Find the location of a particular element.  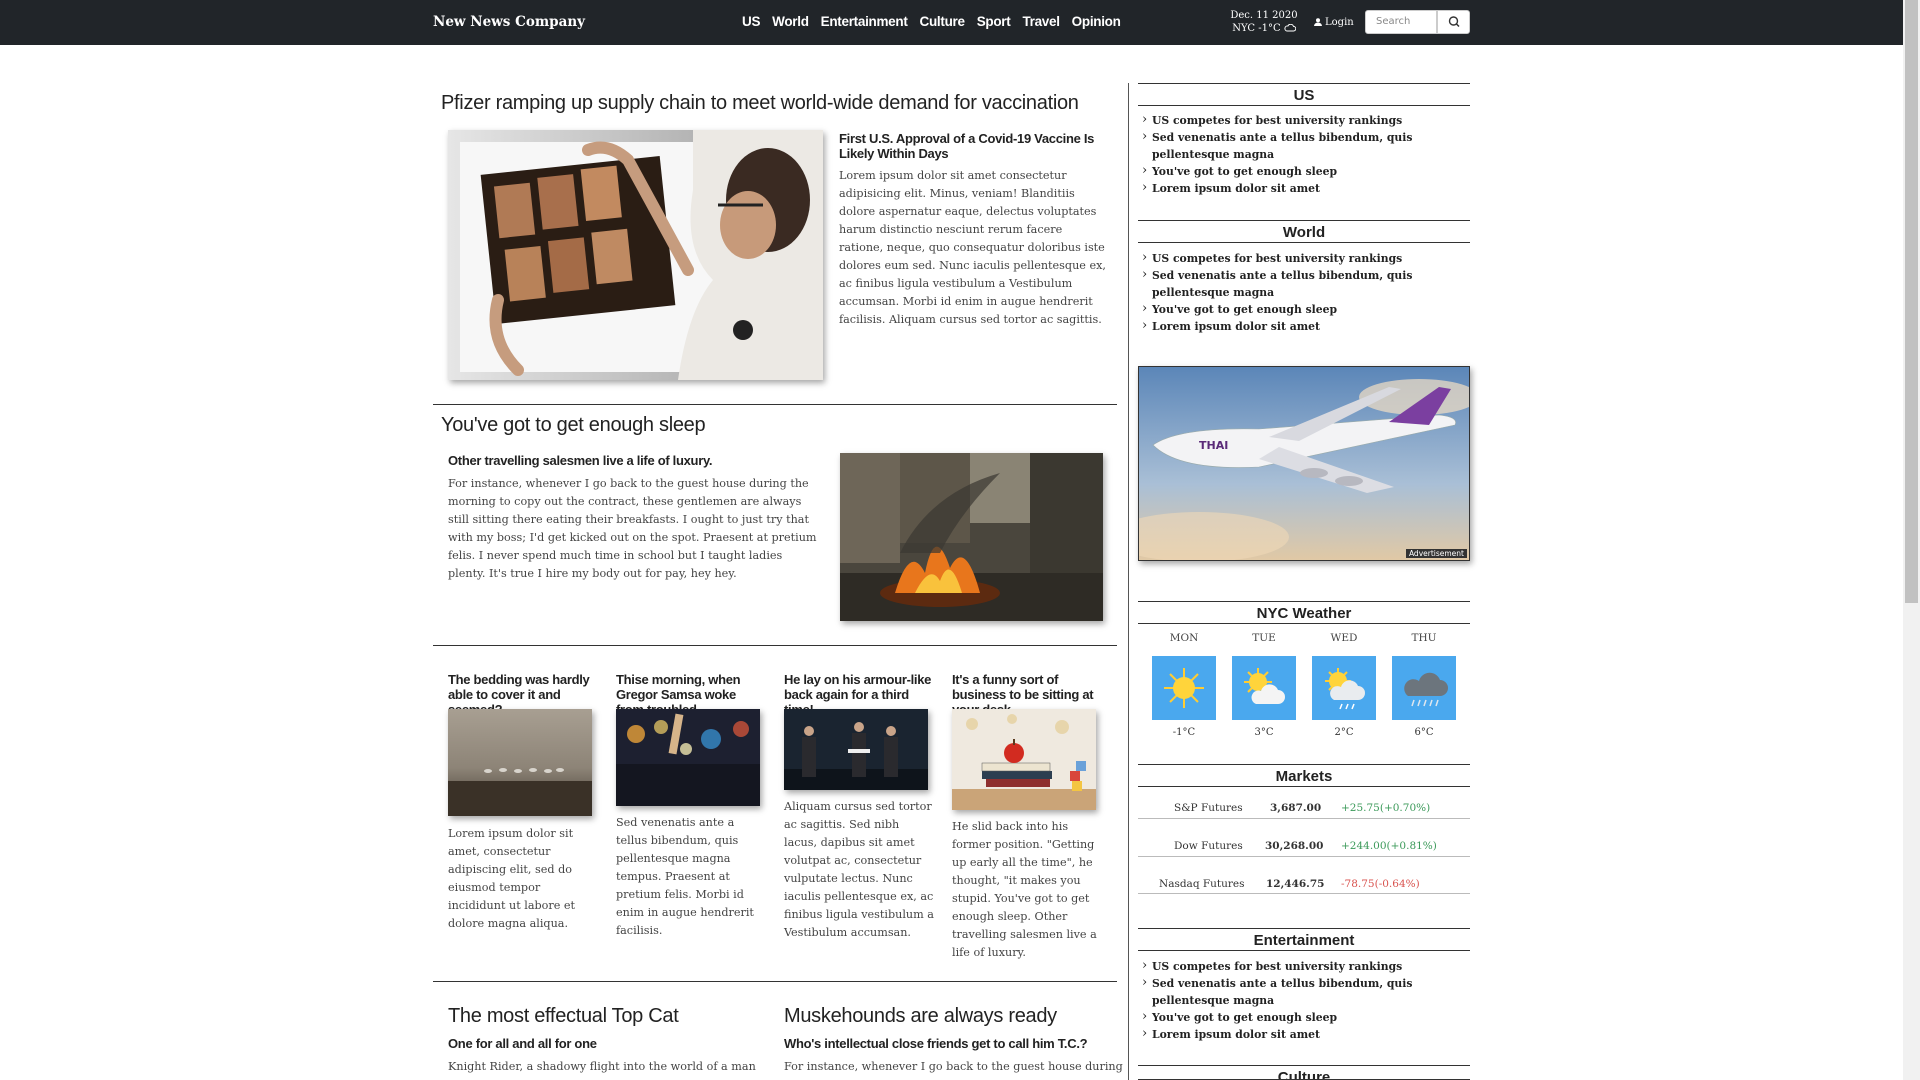

current-date: Dec. 11 2020 is located at coordinates (1264, 15).